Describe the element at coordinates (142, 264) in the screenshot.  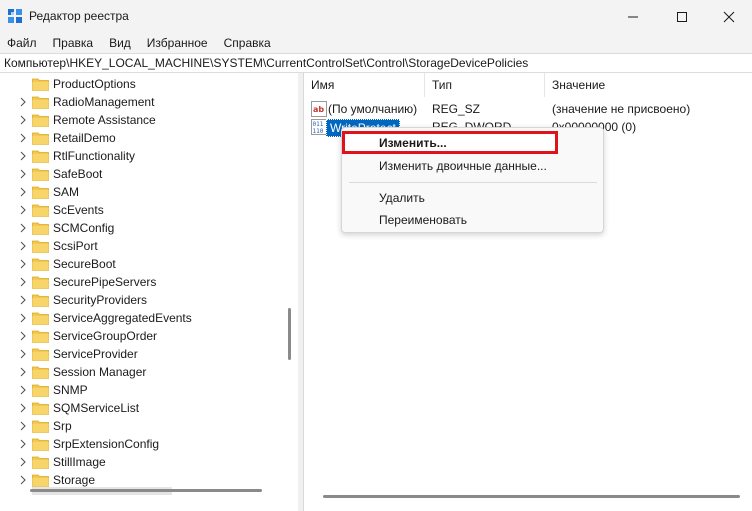
I see `tree-item: SecureBoot` at that location.